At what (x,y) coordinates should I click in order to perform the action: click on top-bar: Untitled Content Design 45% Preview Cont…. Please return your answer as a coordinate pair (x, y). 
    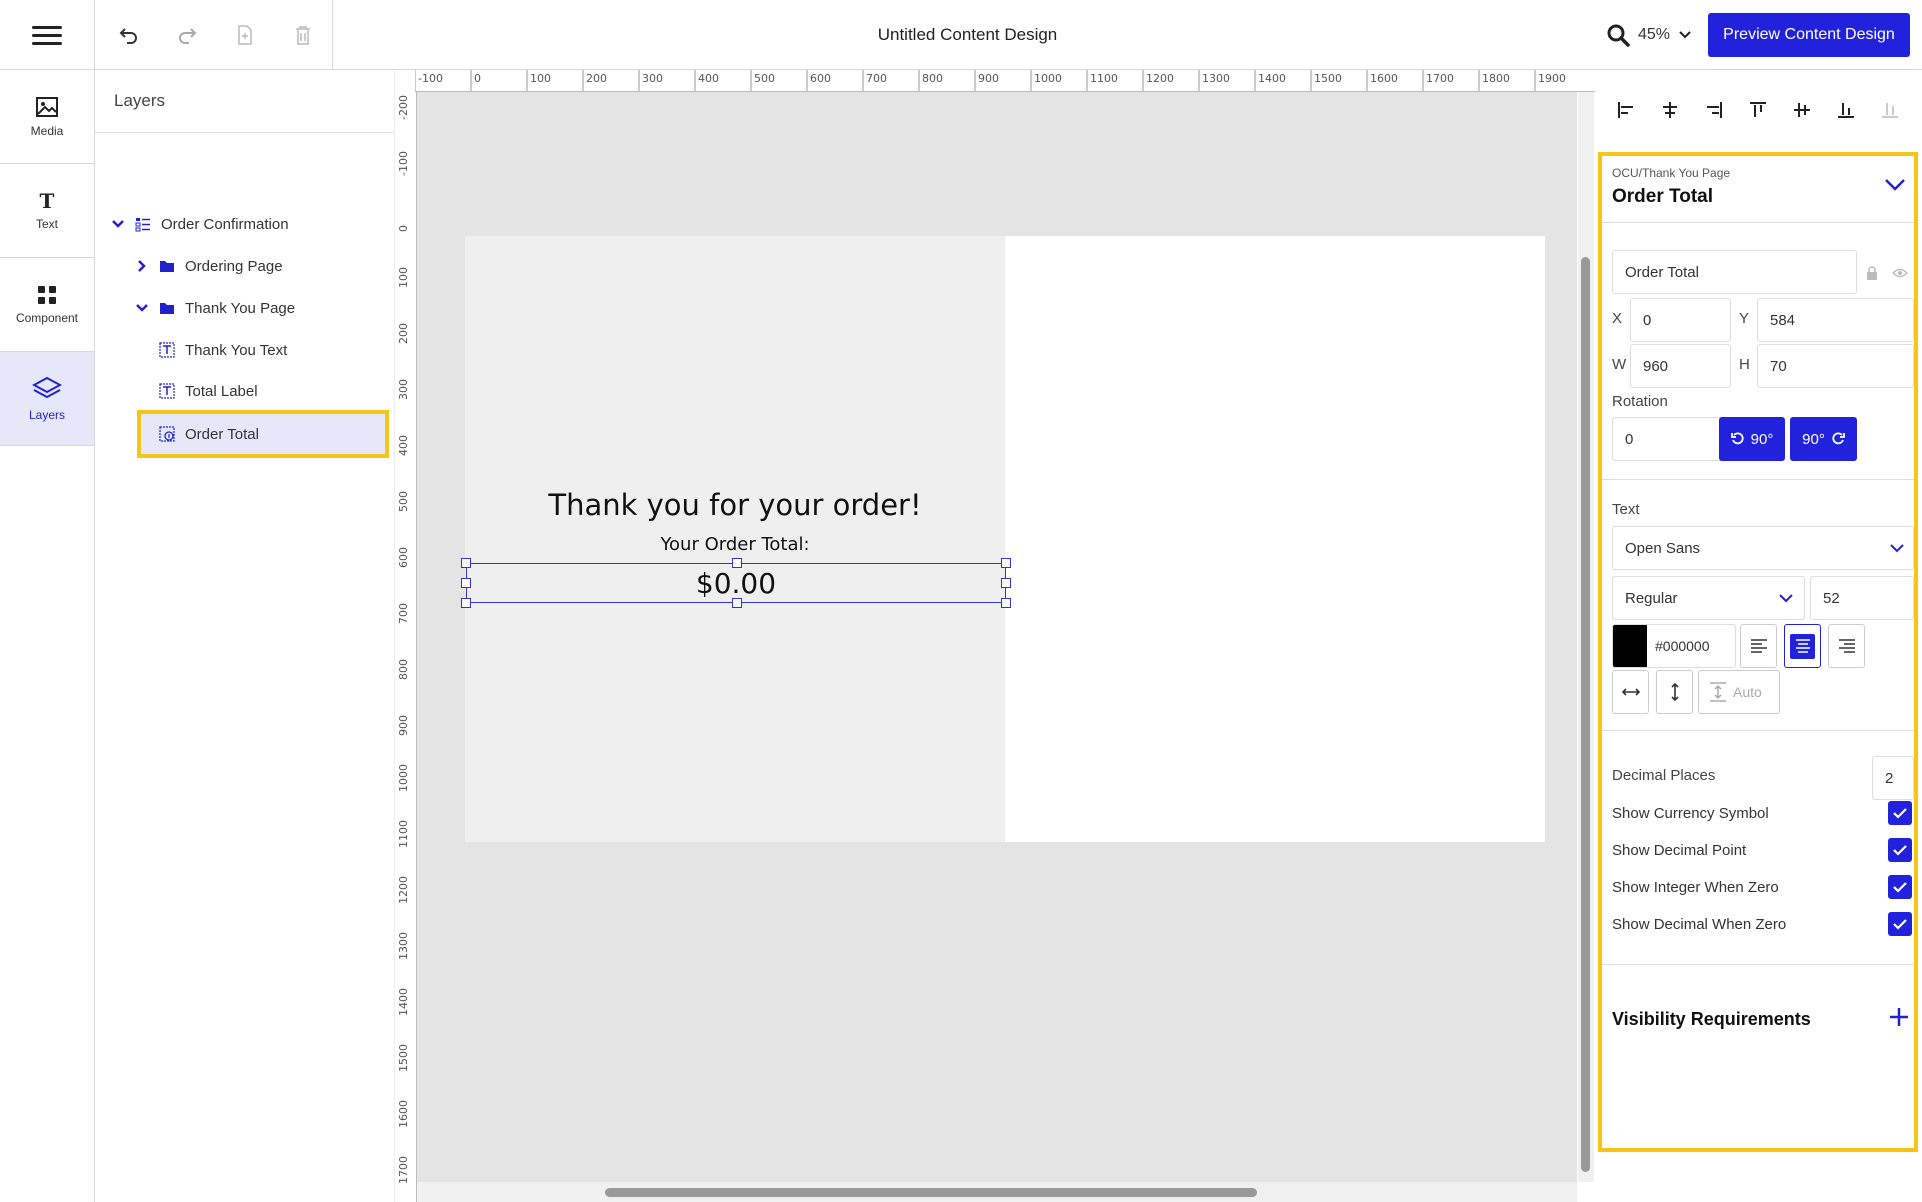
    Looking at the image, I should click on (961, 35).